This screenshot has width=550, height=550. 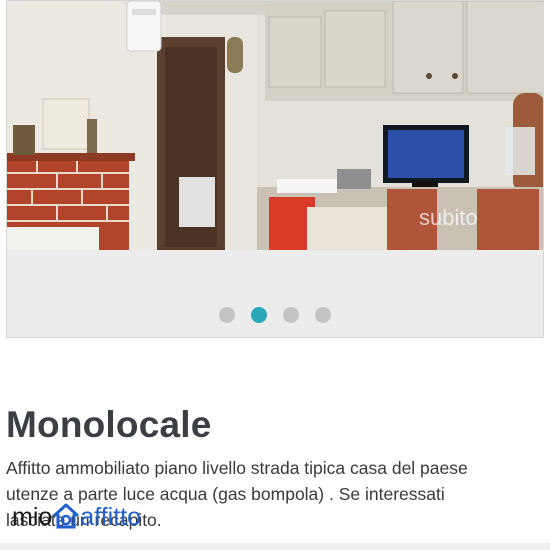 What do you see at coordinates (109, 424) in the screenshot?
I see `listing-title: Monolocale` at bounding box center [109, 424].